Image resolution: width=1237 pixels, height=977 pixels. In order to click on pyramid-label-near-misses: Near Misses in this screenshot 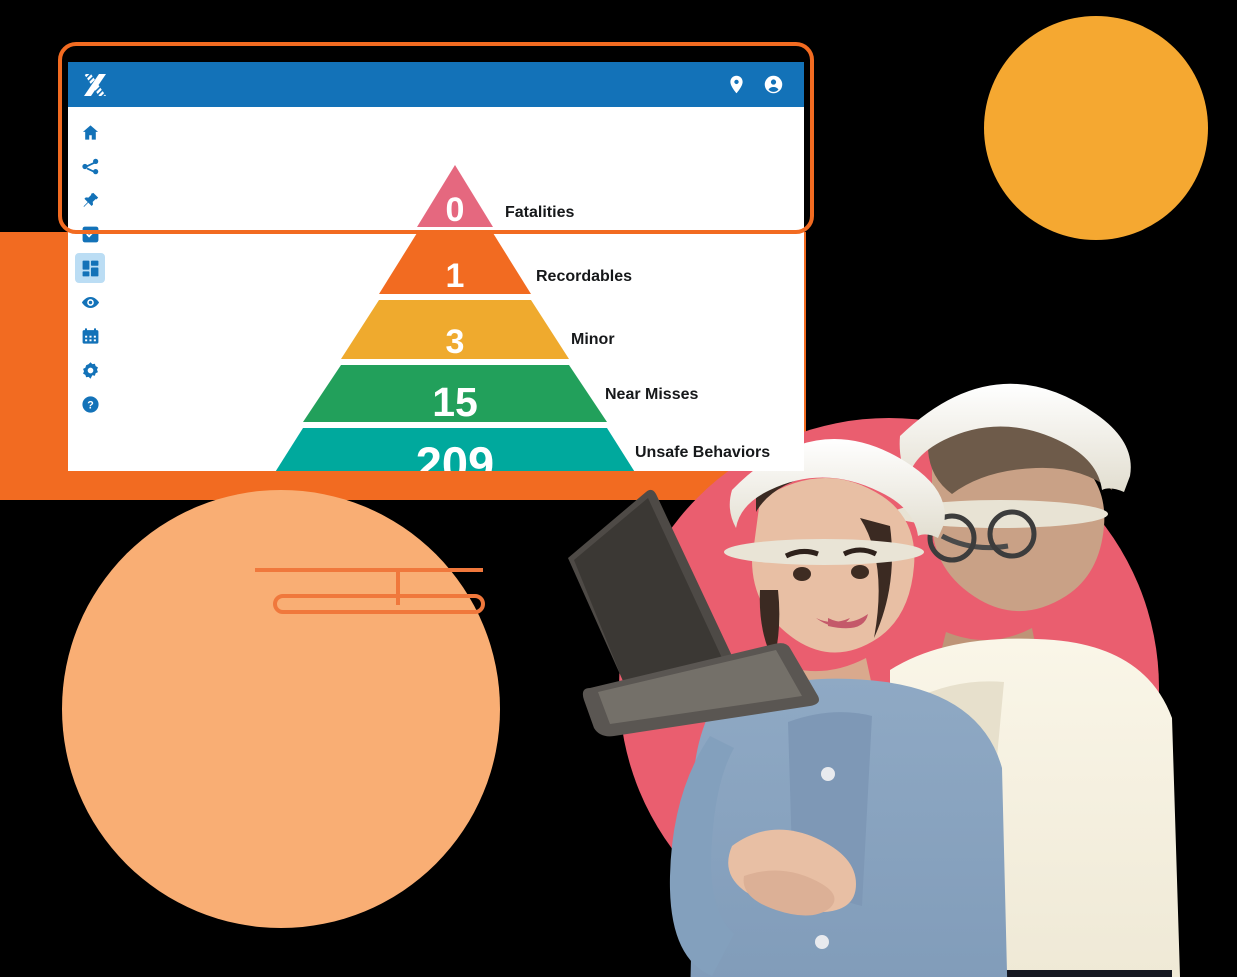, I will do `click(652, 394)`.